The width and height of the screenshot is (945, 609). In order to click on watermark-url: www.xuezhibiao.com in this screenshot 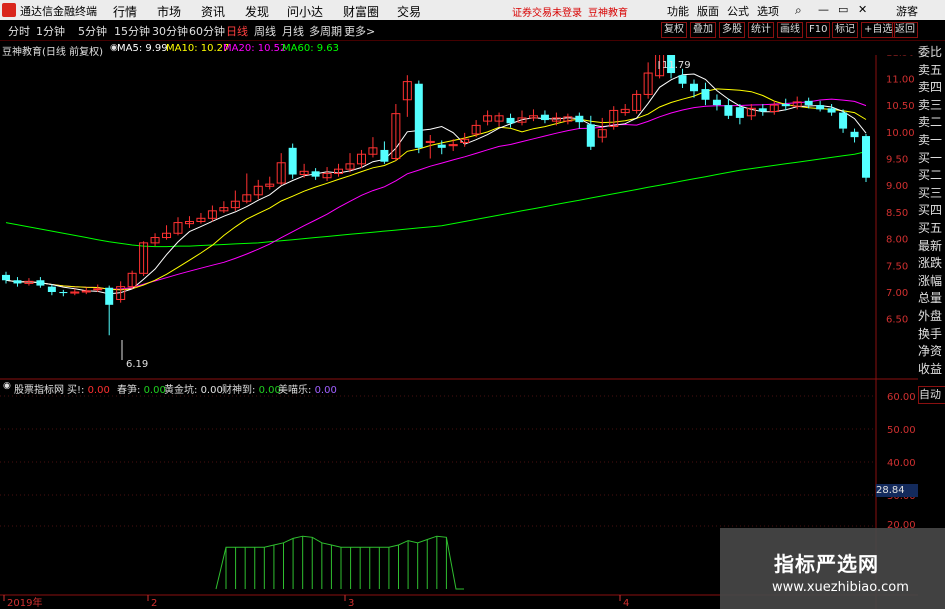, I will do `click(840, 587)`.